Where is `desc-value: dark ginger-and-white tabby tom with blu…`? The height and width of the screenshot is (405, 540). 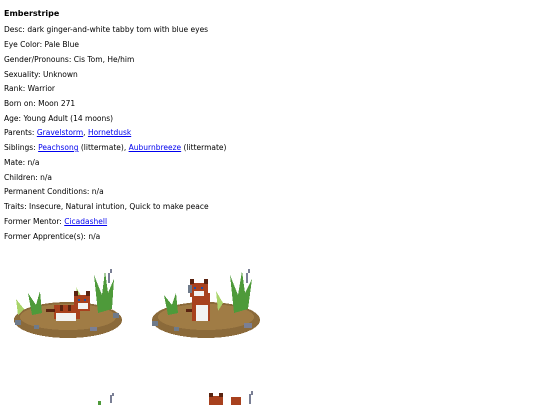 desc-value: dark ginger-and-white tabby tom with blu… is located at coordinates (118, 29).